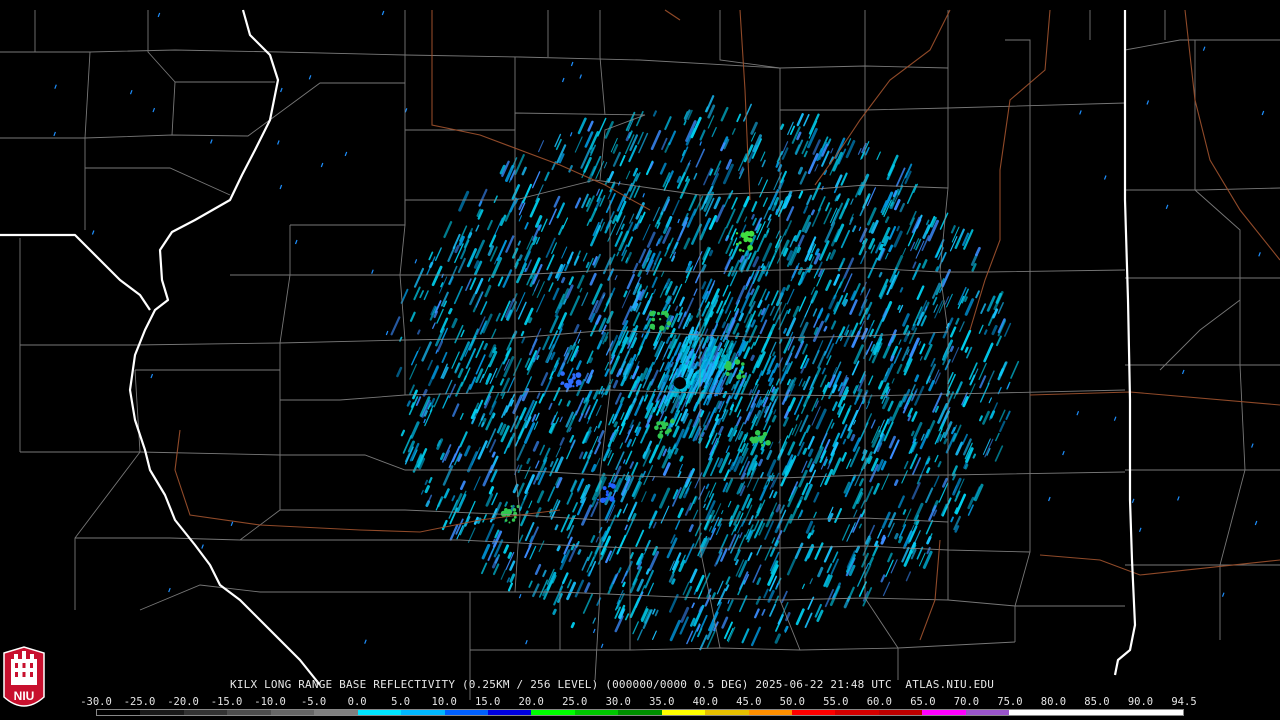 Image resolution: width=1280 pixels, height=720 pixels. I want to click on colorbar-tick: 10.0, so click(444, 702).